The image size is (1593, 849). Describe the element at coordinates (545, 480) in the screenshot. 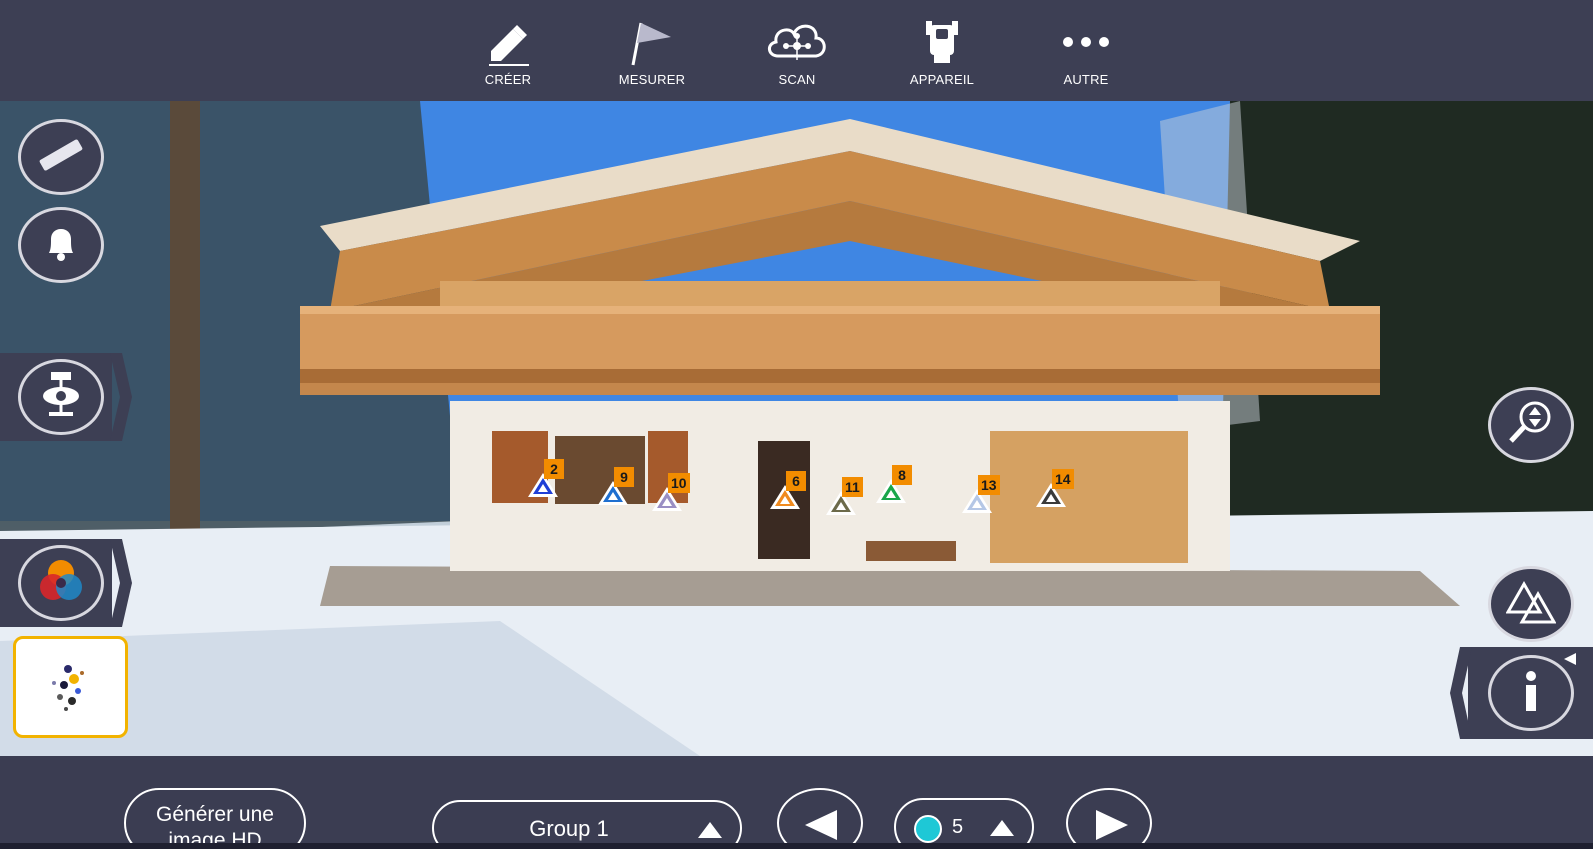

I see `marker: 2` at that location.